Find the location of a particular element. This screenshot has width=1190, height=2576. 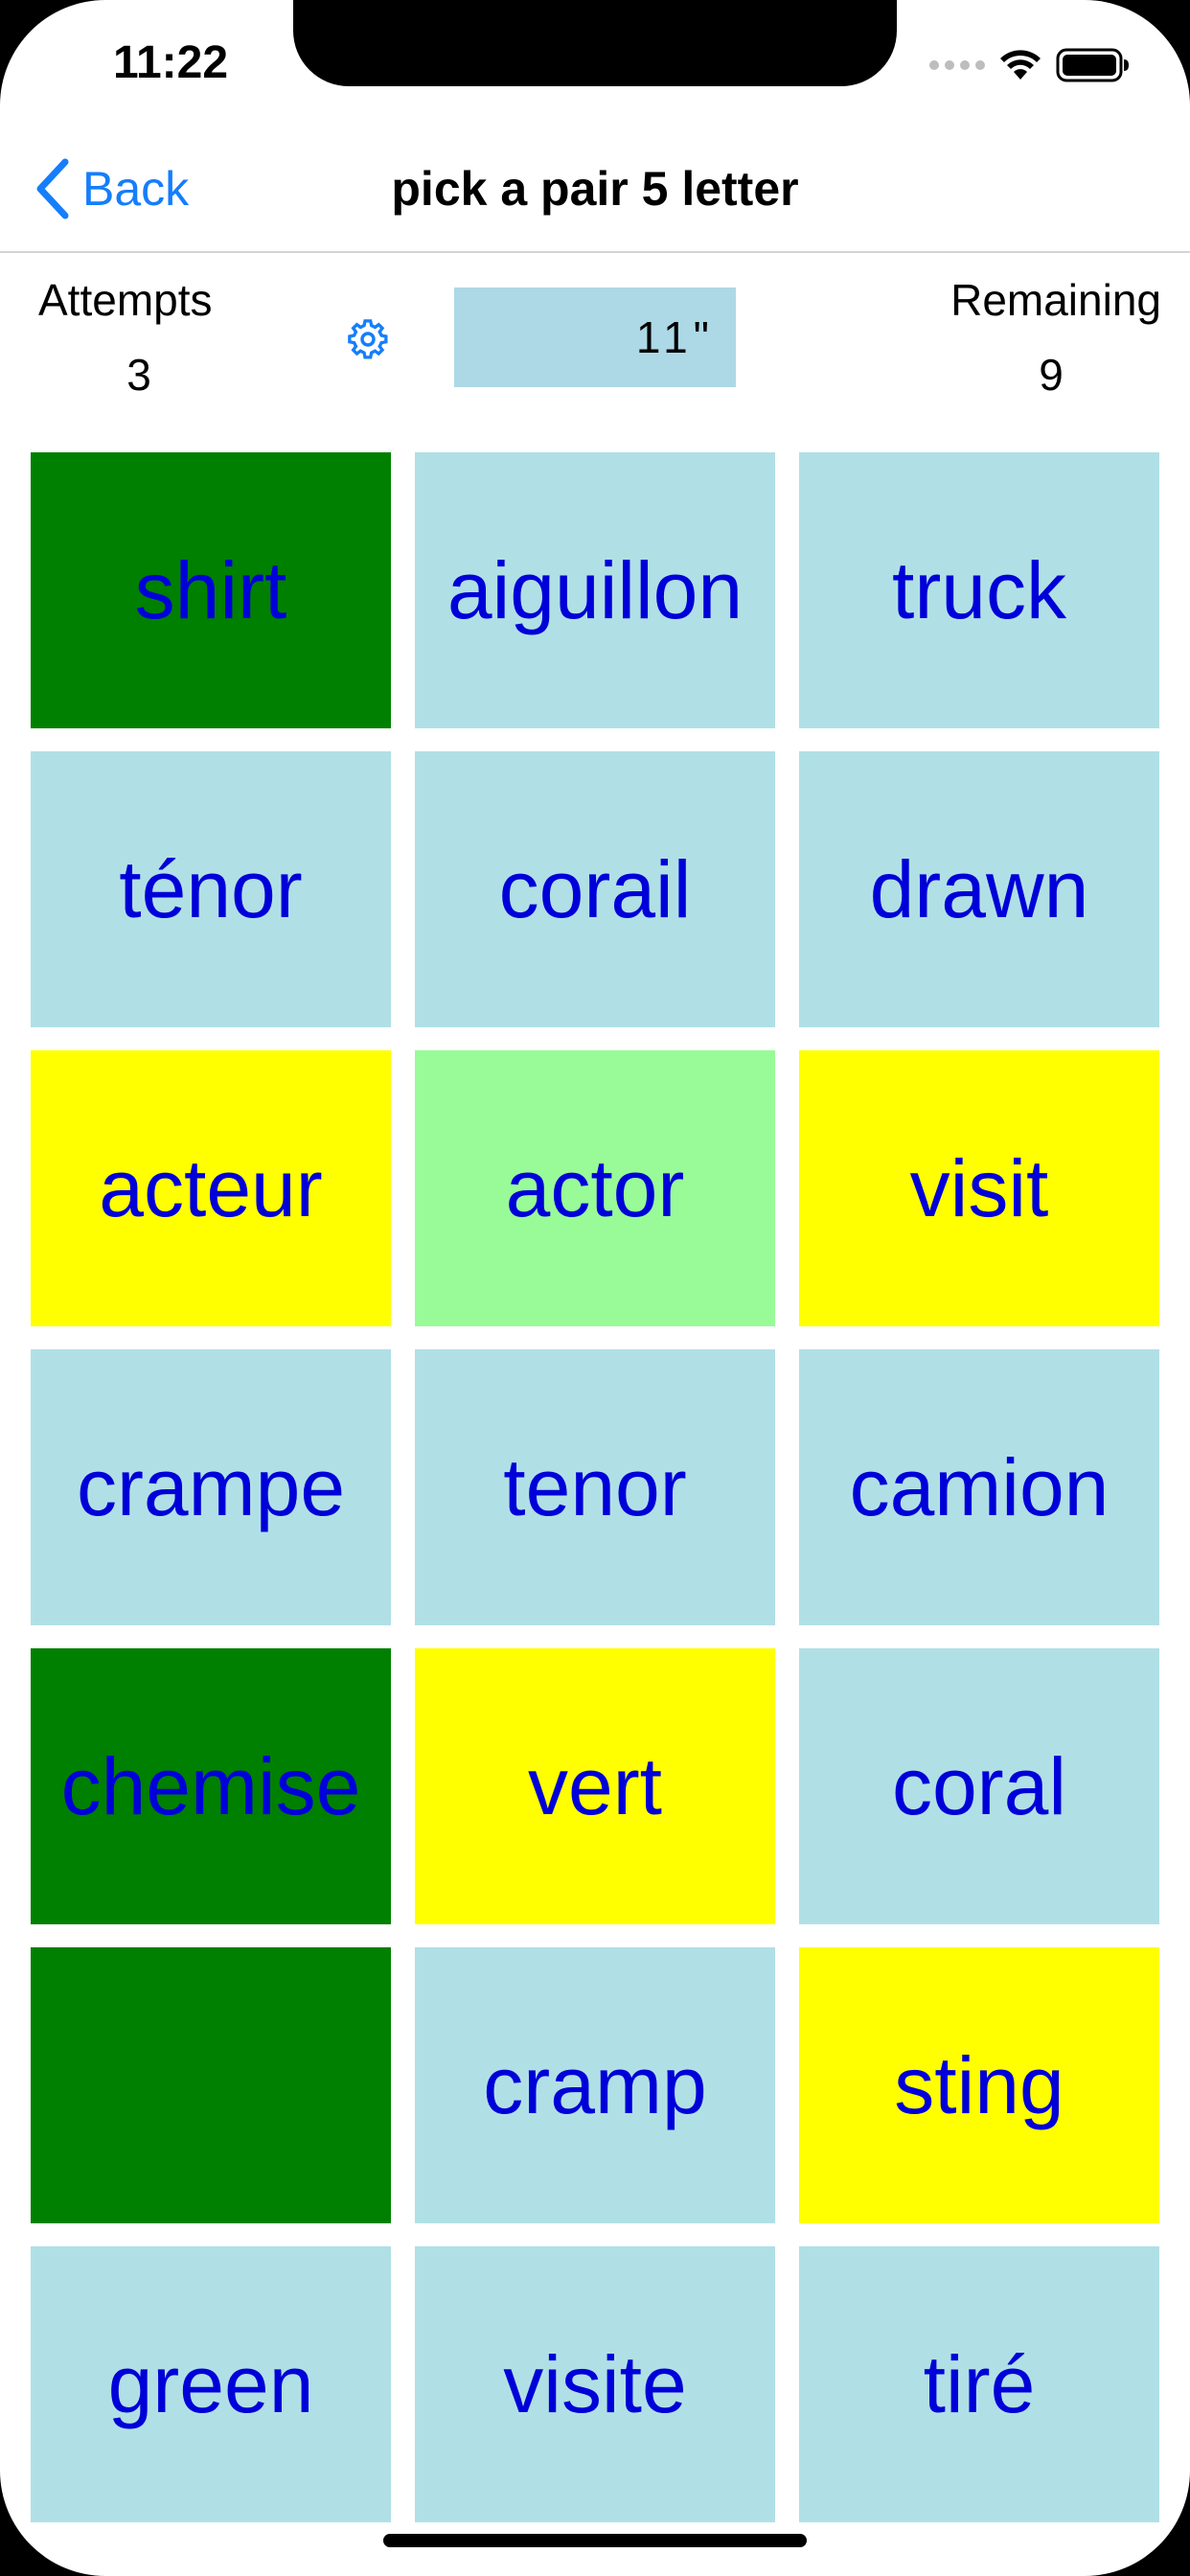

navigation-bar: Back pick a pair 5 letter is located at coordinates (595, 189).